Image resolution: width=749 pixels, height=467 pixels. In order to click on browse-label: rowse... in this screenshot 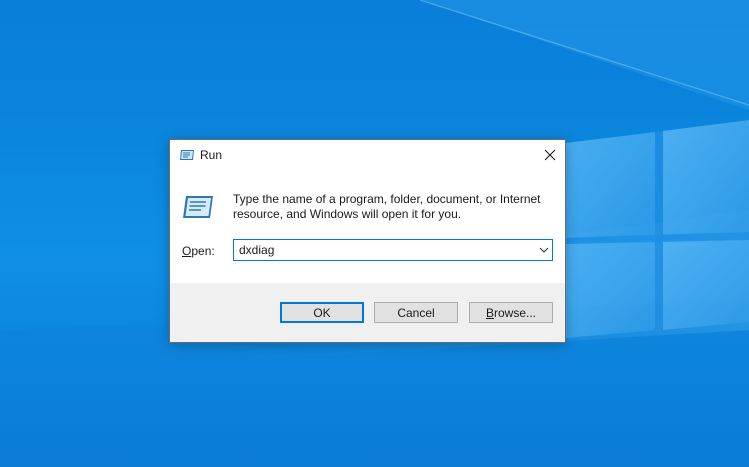, I will do `click(515, 312)`.